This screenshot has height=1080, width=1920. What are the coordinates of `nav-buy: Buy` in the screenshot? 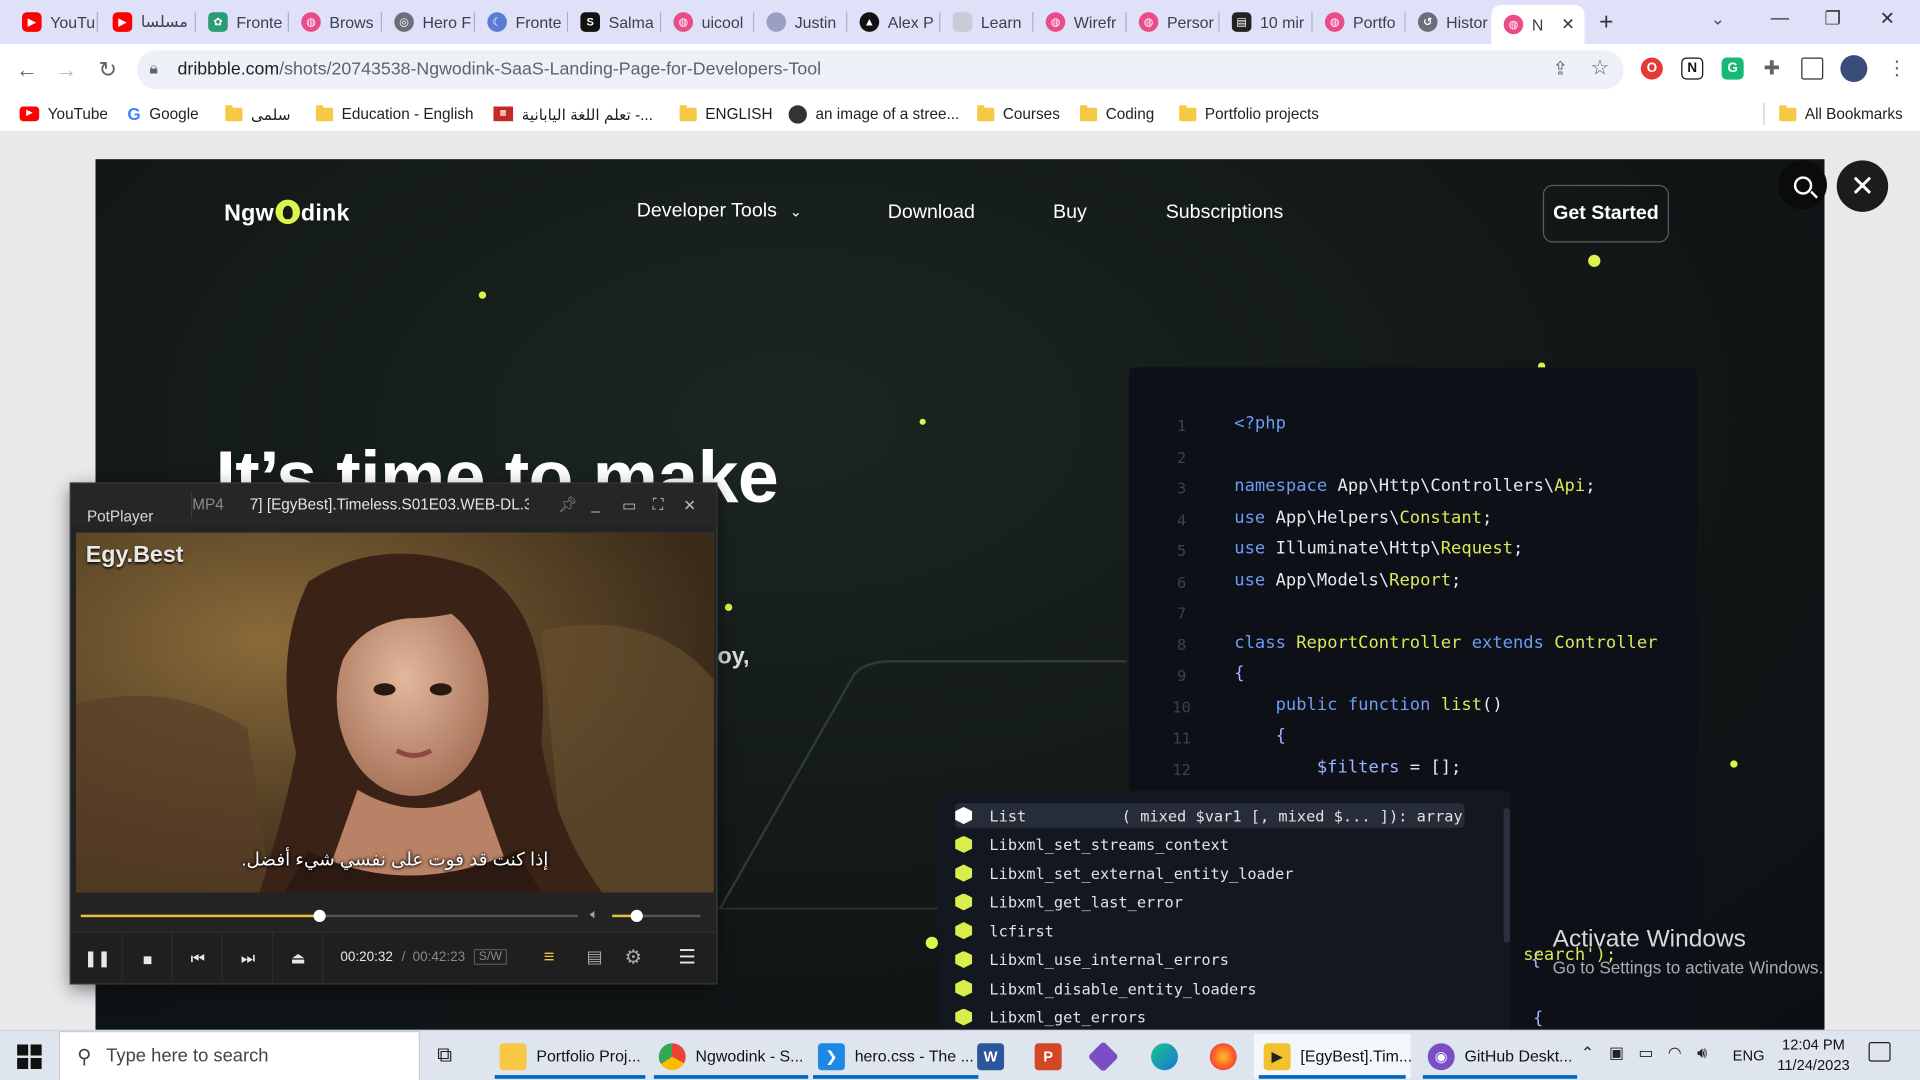 It's located at (1070, 213).